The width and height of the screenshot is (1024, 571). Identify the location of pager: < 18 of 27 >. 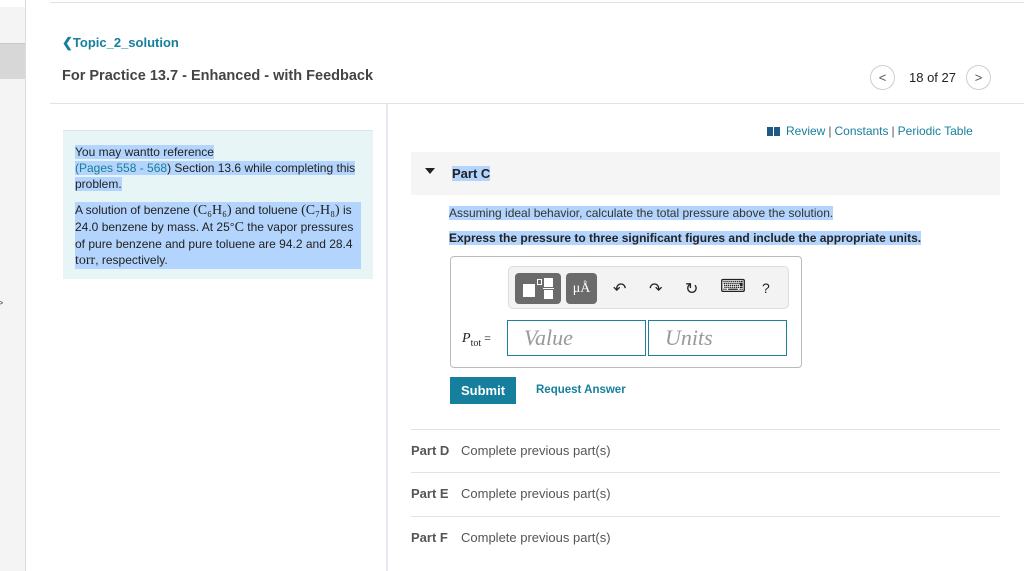
(930, 77).